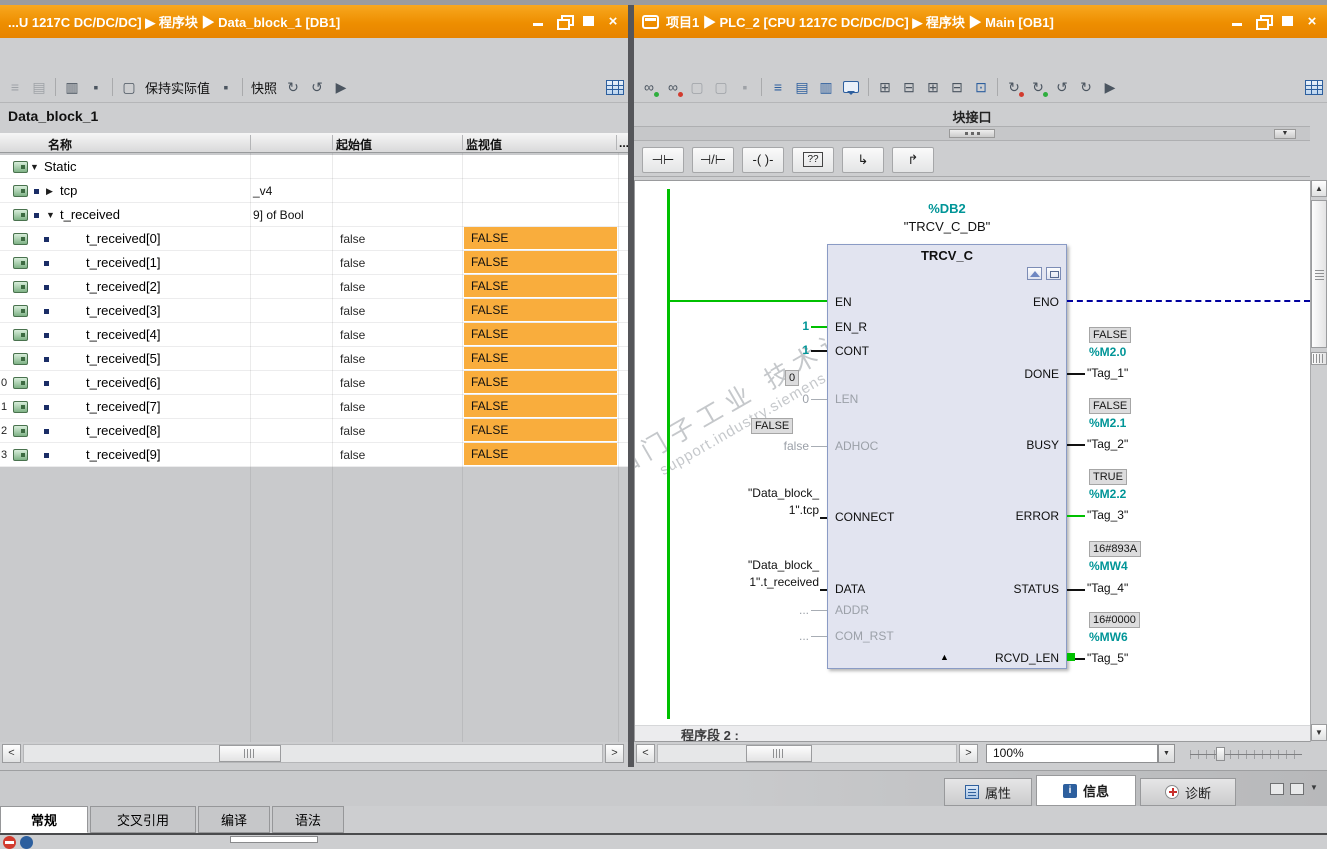 The image size is (1327, 849). What do you see at coordinates (314, 311) in the screenshot?
I see `table-row: t_received[3] false FALSE` at bounding box center [314, 311].